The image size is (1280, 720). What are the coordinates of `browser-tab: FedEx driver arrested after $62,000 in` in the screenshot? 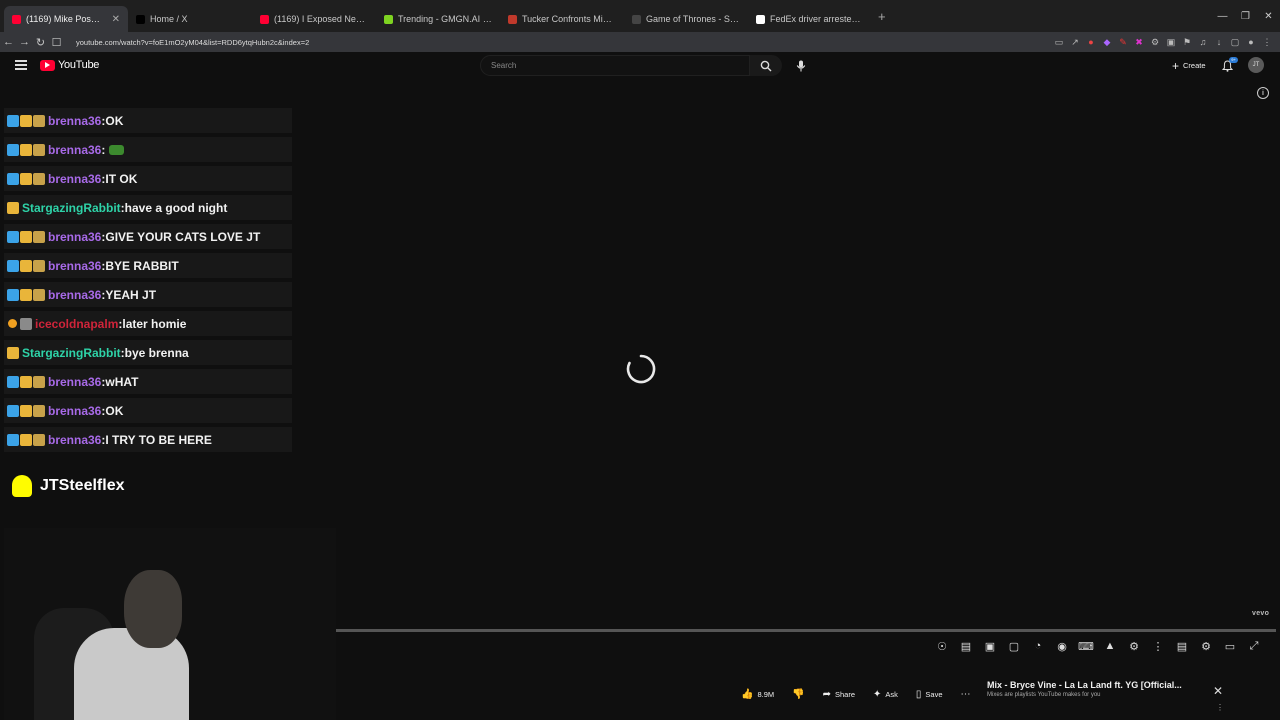 It's located at (810, 19).